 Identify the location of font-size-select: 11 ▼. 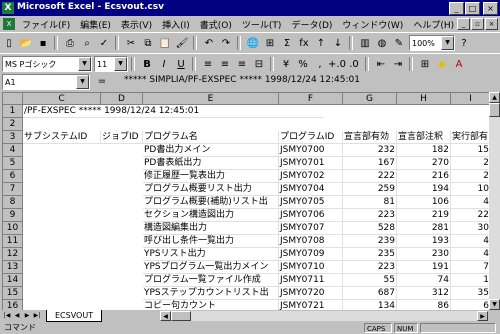
(111, 64).